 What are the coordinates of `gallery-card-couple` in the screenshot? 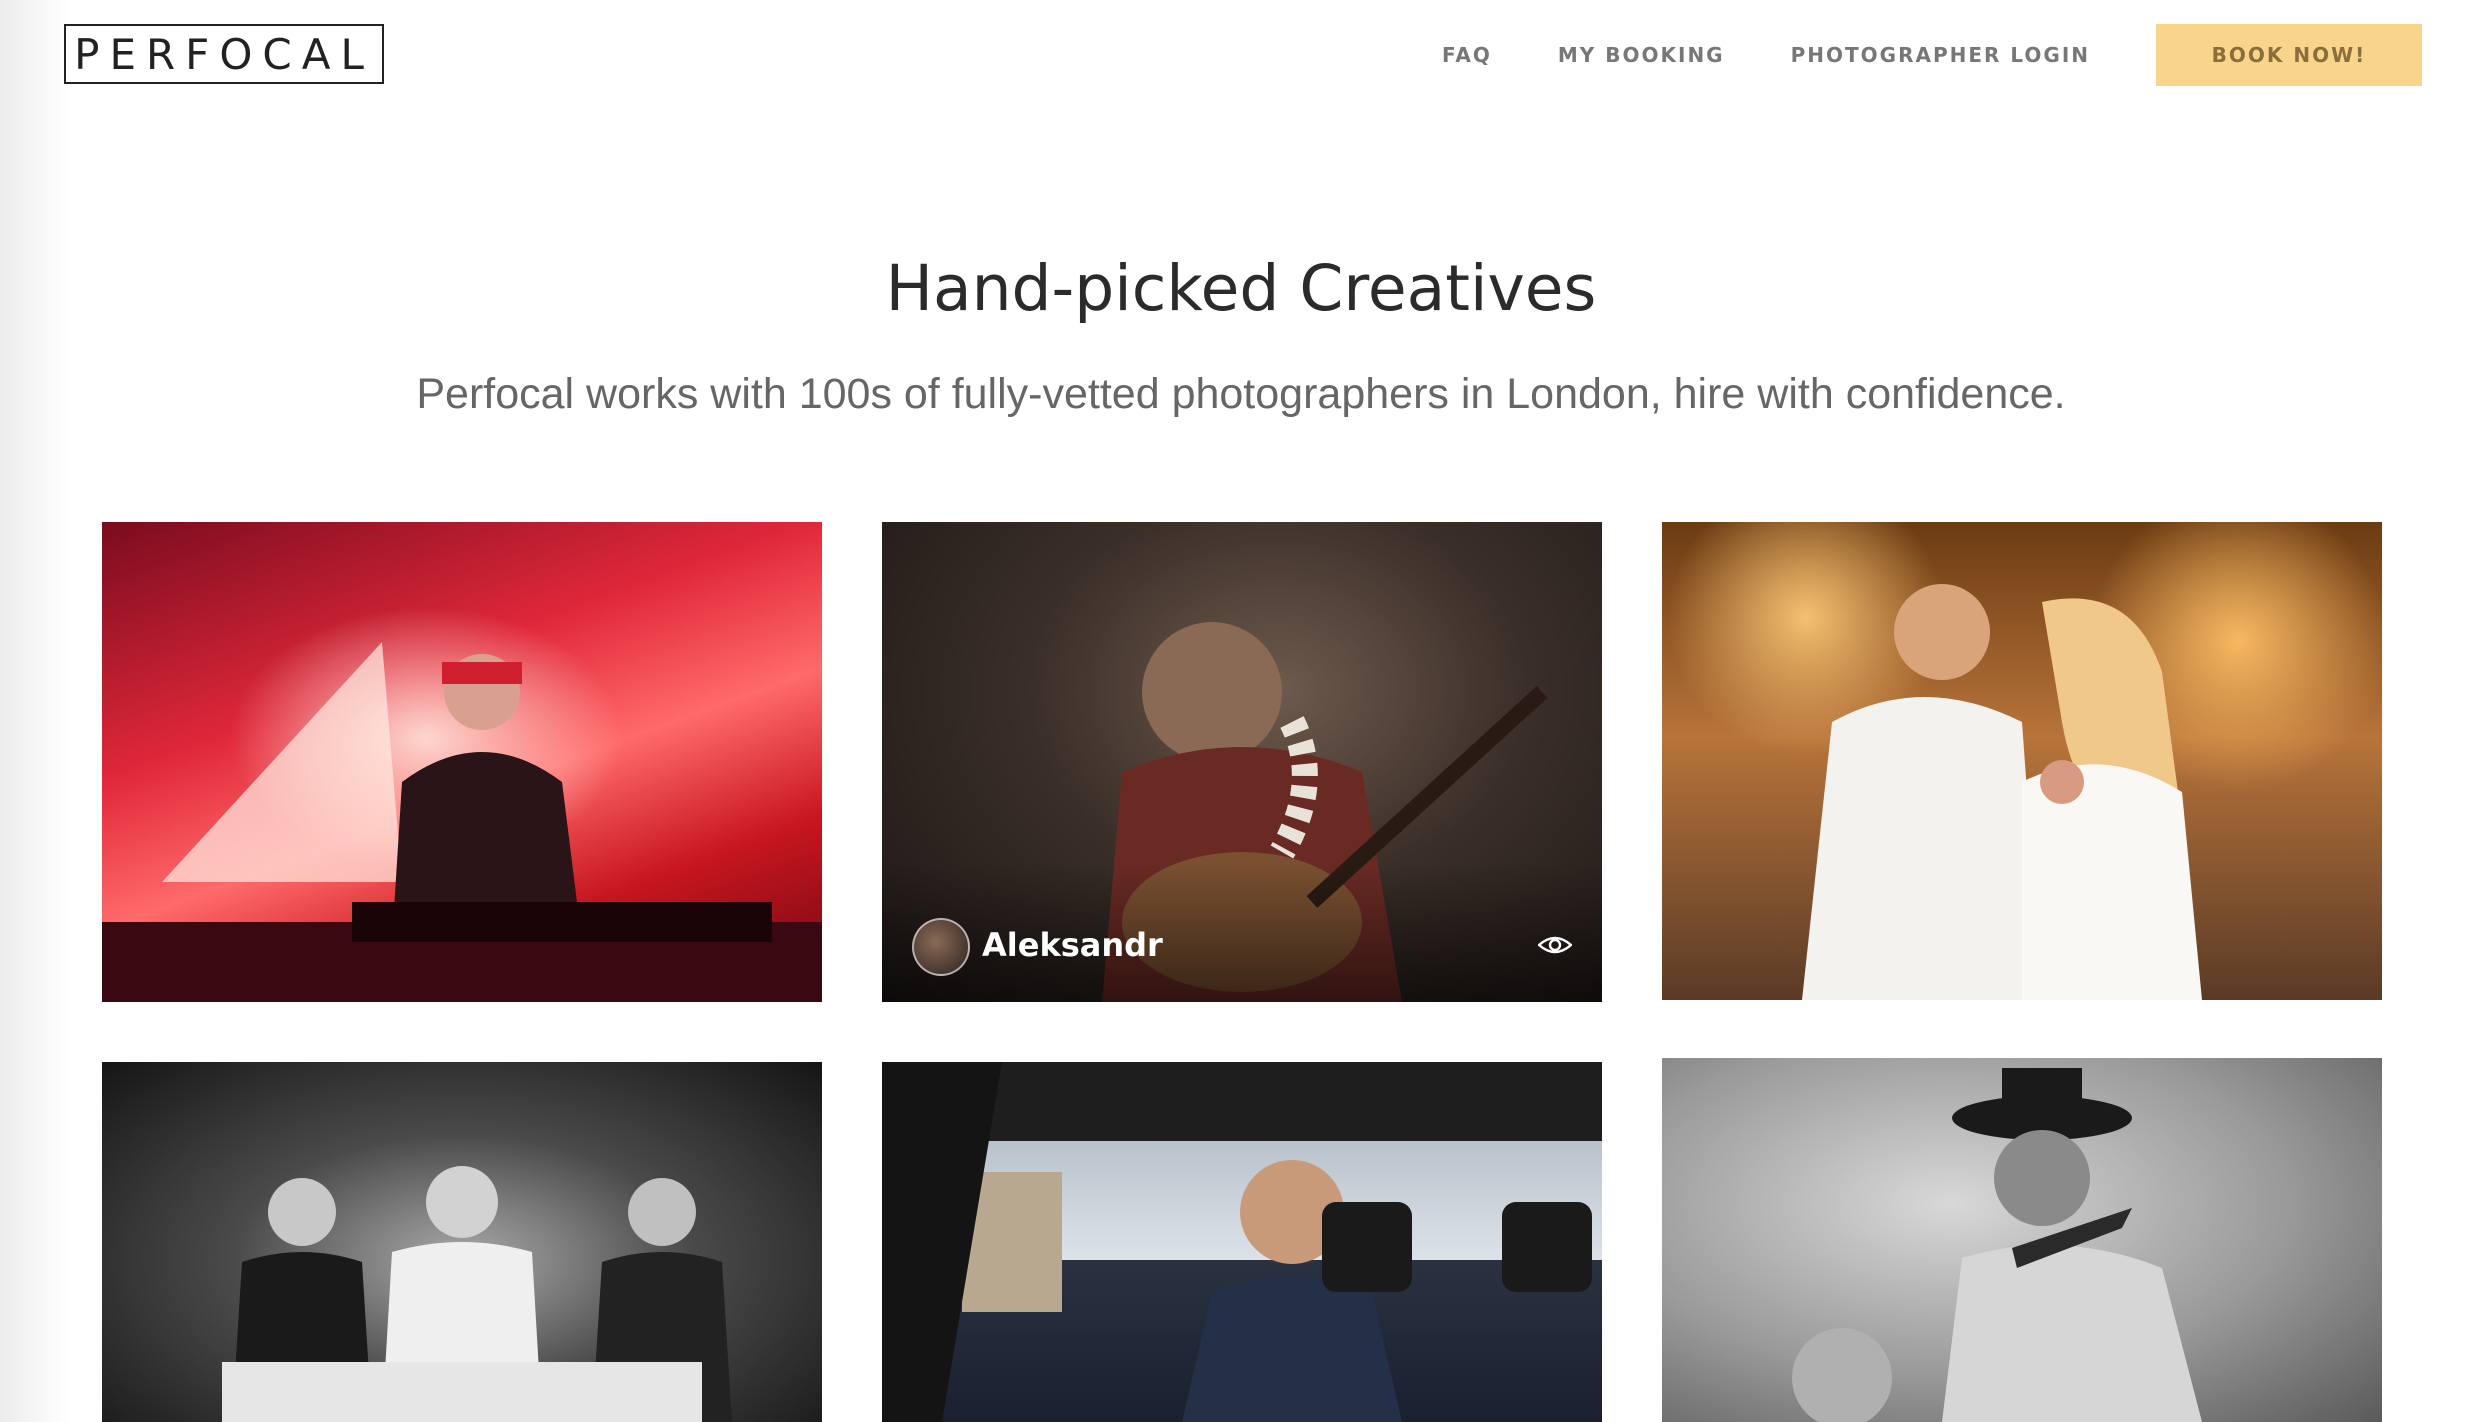 It's located at (2022, 761).